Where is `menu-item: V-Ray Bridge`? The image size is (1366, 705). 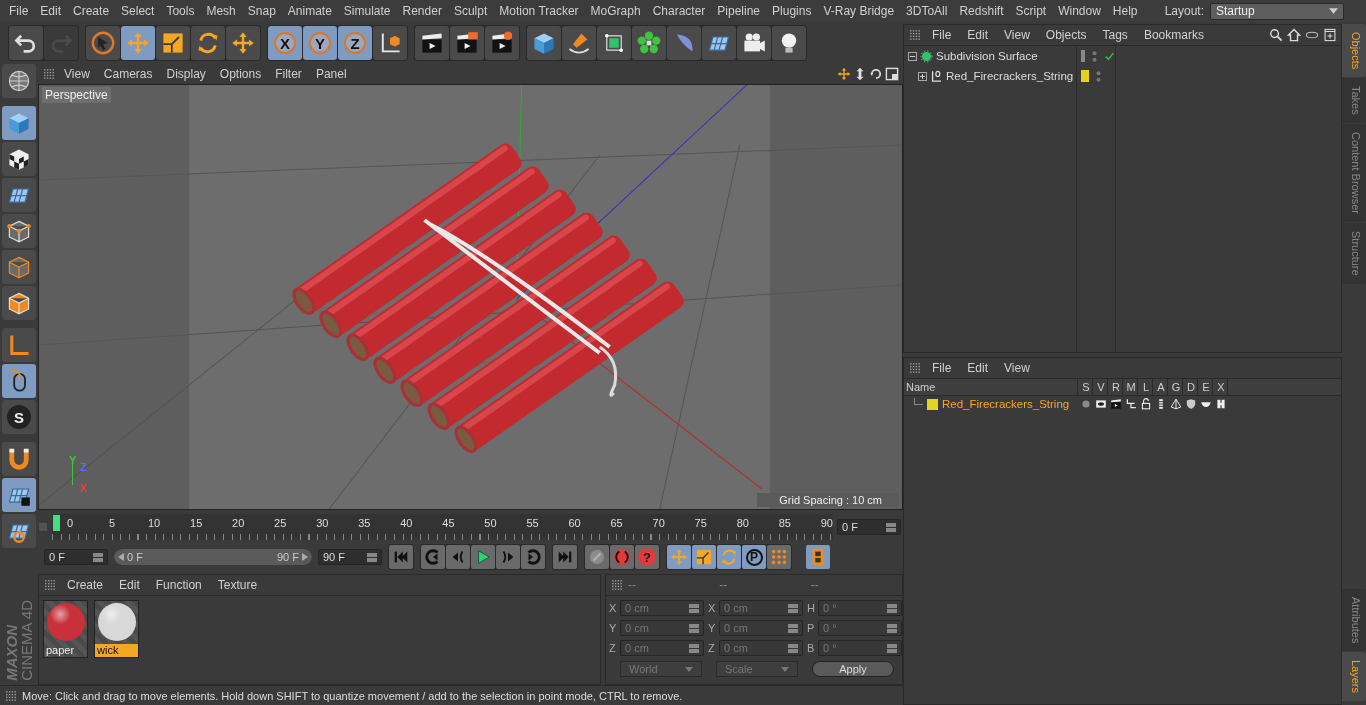 menu-item: V-Ray Bridge is located at coordinates (859, 11).